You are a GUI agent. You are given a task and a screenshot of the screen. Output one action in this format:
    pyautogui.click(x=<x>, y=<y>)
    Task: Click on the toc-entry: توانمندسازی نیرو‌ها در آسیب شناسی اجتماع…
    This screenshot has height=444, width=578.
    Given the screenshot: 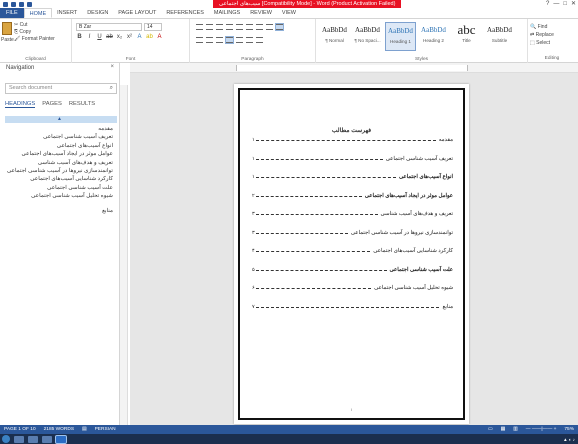 What is the action you would take?
    pyautogui.click(x=352, y=232)
    